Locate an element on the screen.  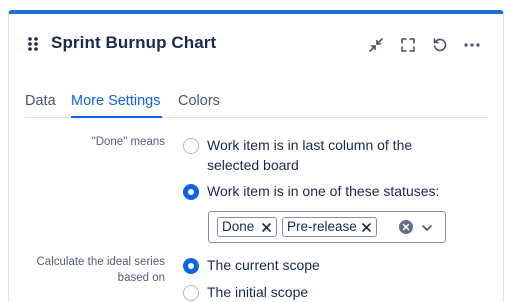
widget-title: Sprint Burnup Chart is located at coordinates (134, 42).